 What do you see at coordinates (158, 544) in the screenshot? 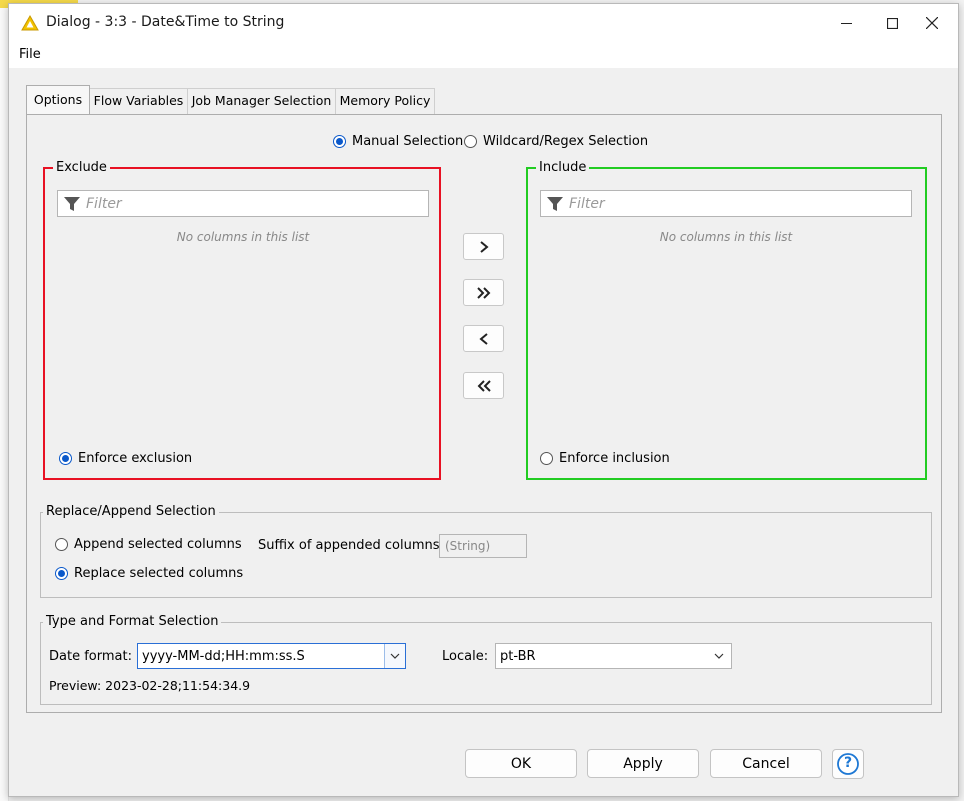
I see `append-columns-label: Append selected columns` at bounding box center [158, 544].